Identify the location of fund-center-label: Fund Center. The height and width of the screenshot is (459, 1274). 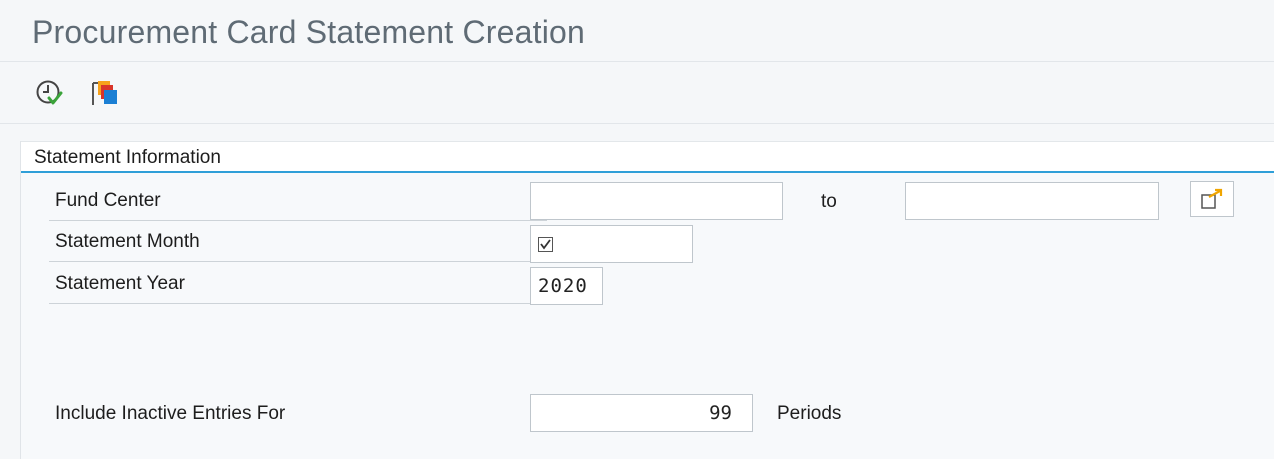
(298, 201).